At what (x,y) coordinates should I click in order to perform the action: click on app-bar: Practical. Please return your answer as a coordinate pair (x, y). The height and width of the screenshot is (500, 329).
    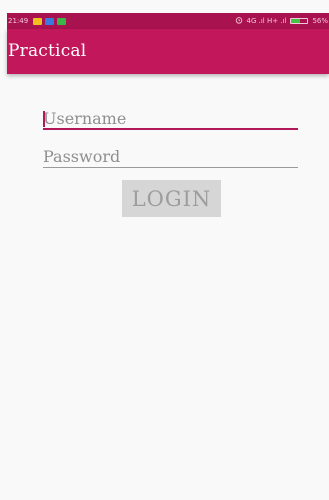
    Looking at the image, I should click on (168, 51).